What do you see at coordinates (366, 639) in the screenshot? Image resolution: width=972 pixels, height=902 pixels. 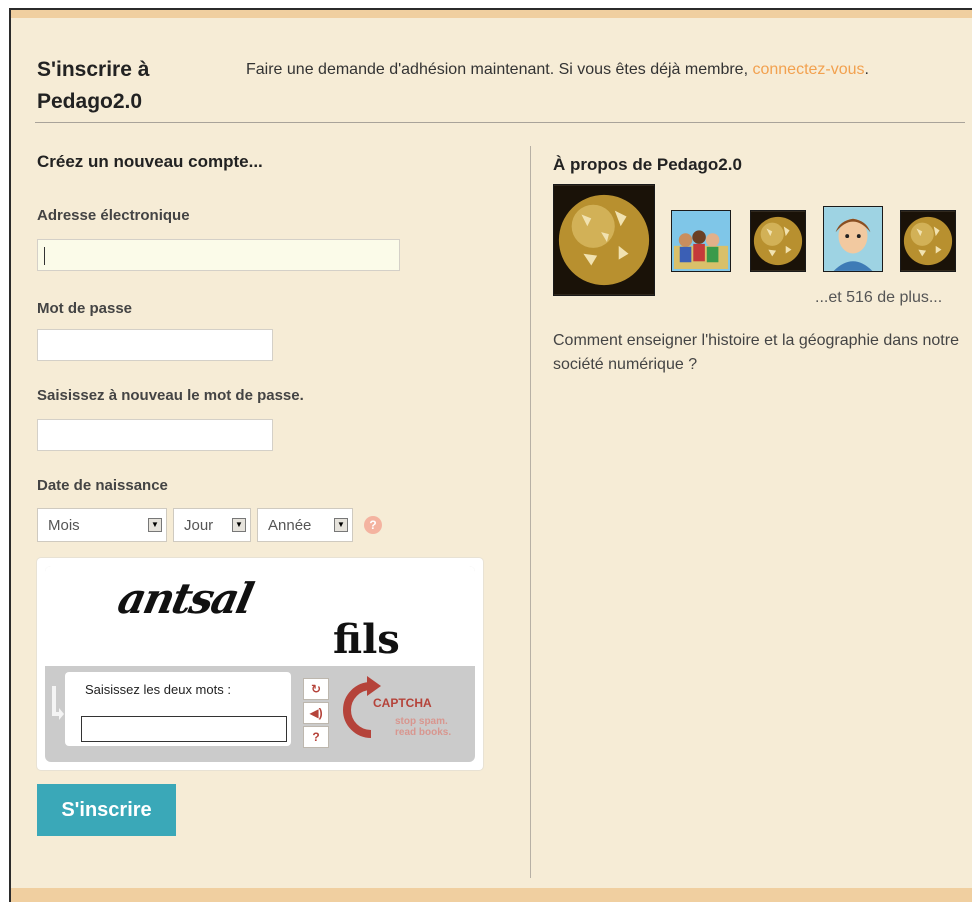 I see `captcha-word-2: fils` at bounding box center [366, 639].